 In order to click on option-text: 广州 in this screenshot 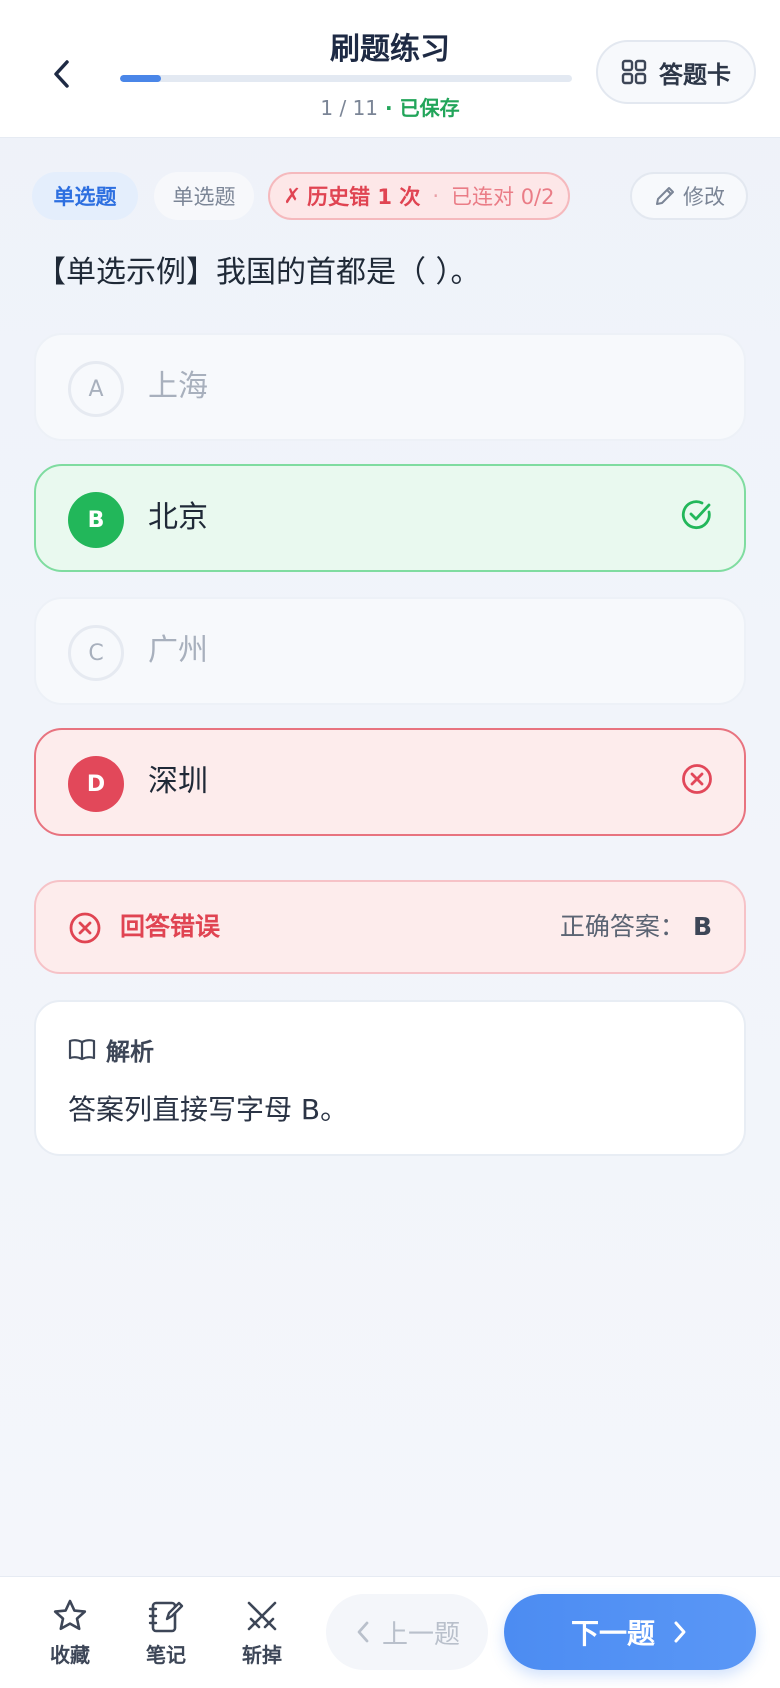, I will do `click(178, 650)`.